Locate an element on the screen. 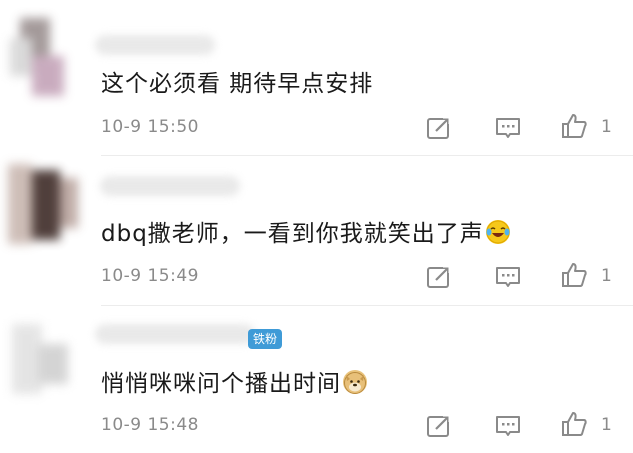 Image resolution: width=633 pixels, height=453 pixels. comment-text-content: dbq撒老师，一看到你我就笑出了声 is located at coordinates (292, 234).